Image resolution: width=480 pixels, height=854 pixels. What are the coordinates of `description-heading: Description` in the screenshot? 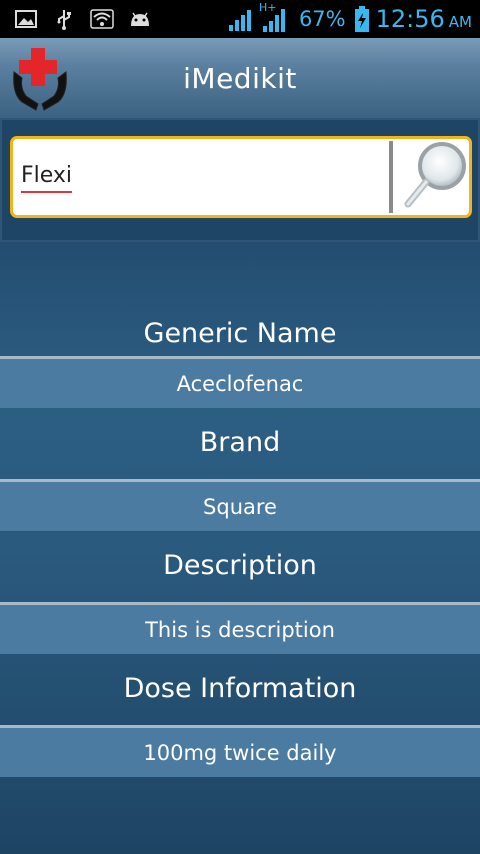 It's located at (240, 565).